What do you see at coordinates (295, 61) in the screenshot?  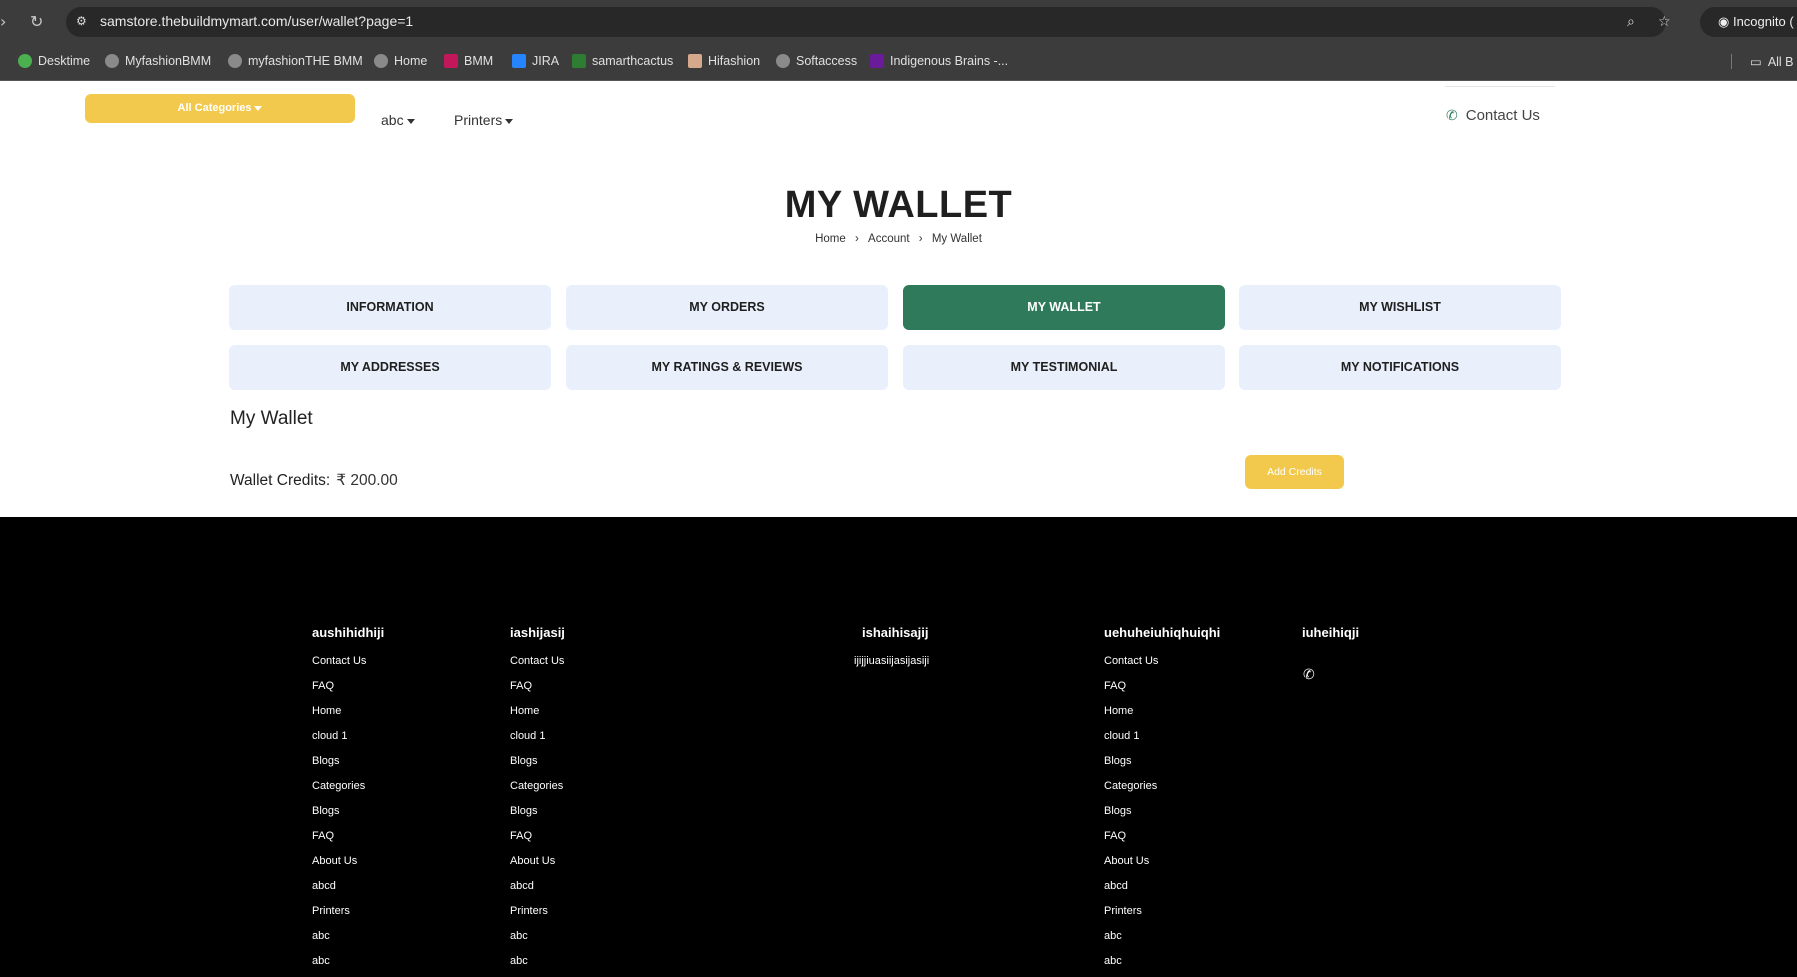 I see `bookmark-myfashion-the-bmm: myfashionTHE BMM` at bounding box center [295, 61].